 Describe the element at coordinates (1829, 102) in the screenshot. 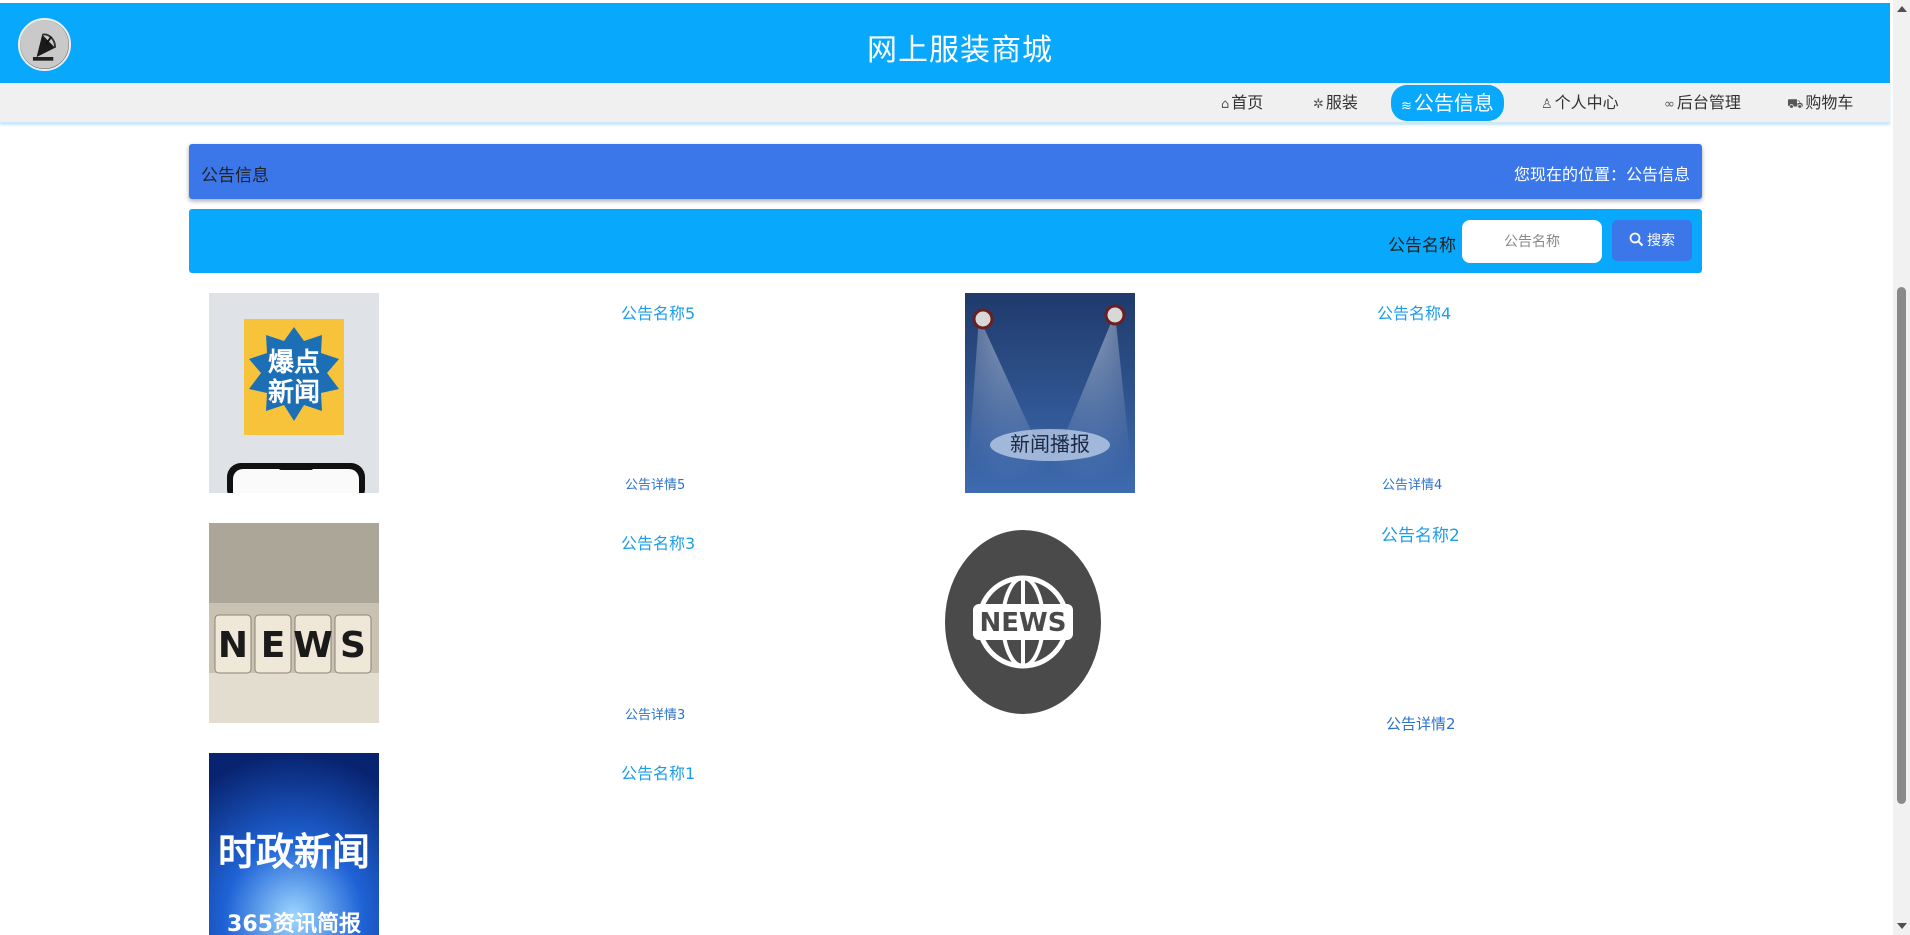

I see `nav-item-label: 购物车` at that location.